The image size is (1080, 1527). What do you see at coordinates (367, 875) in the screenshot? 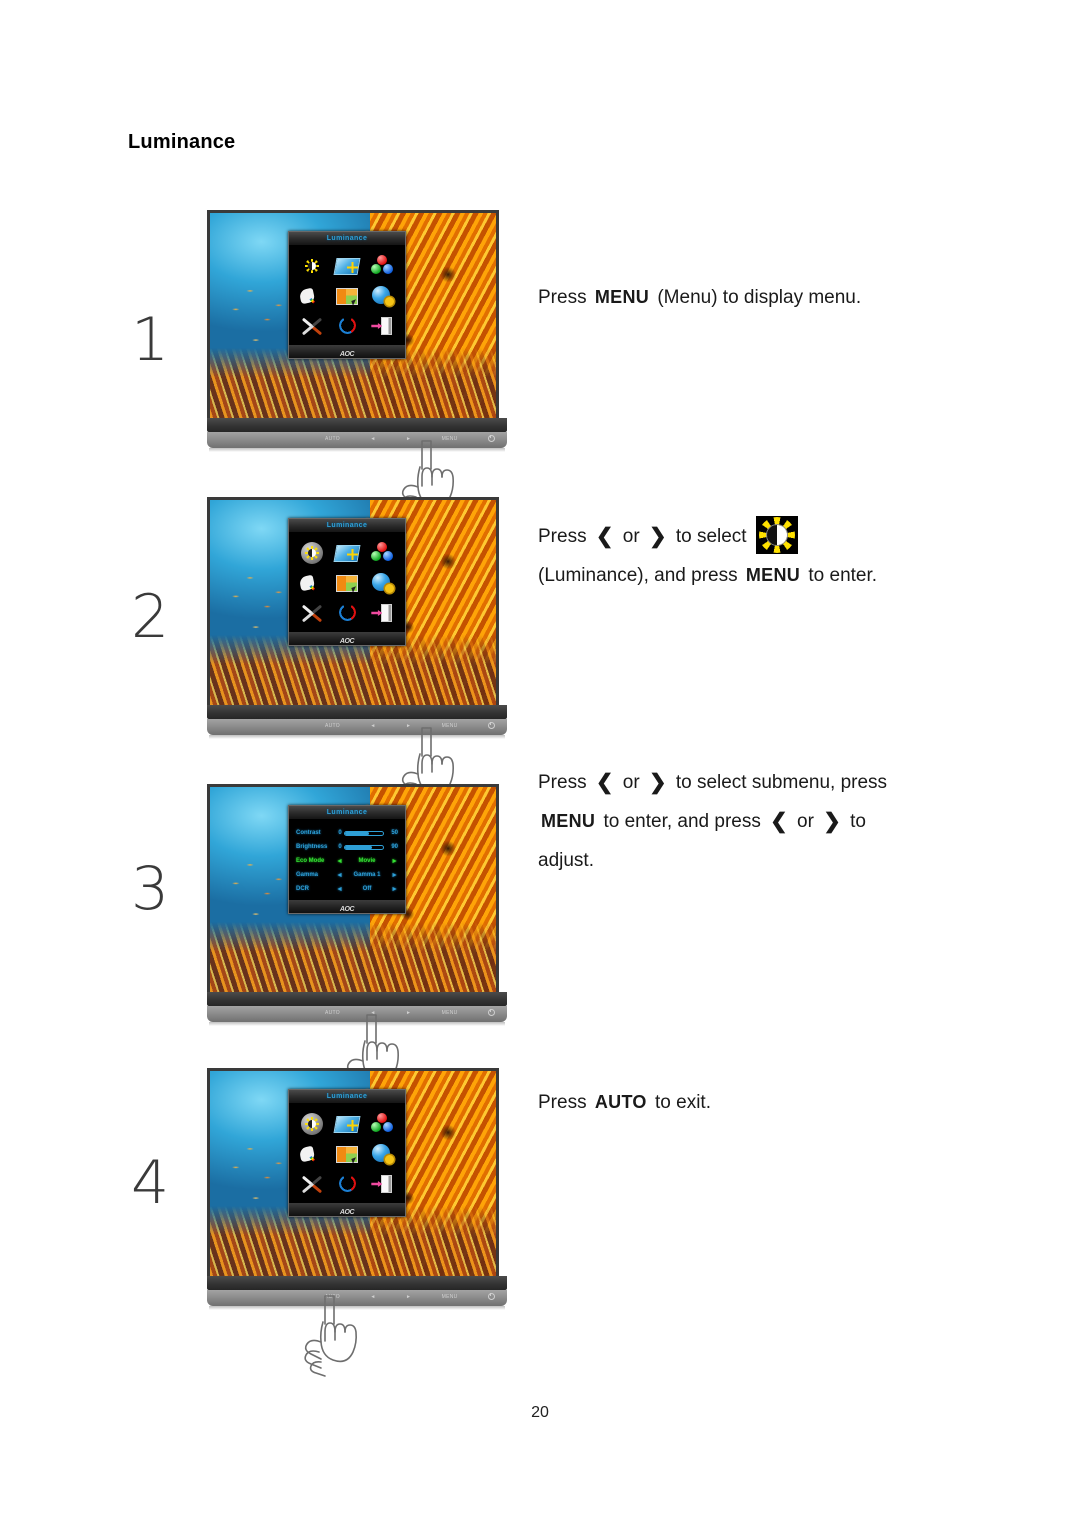
I see `gamma-value: Gamma 1` at bounding box center [367, 875].